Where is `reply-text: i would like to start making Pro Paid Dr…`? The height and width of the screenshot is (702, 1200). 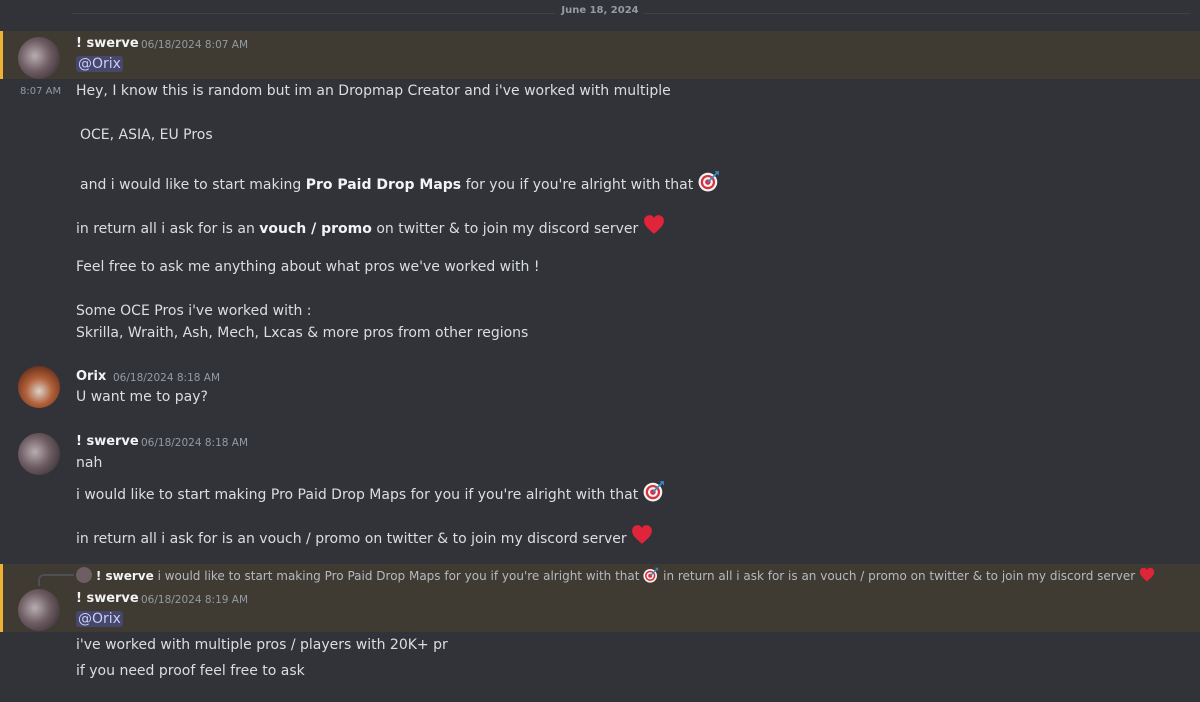 reply-text: i would like to start making Pro Paid Dr… is located at coordinates (398, 576).